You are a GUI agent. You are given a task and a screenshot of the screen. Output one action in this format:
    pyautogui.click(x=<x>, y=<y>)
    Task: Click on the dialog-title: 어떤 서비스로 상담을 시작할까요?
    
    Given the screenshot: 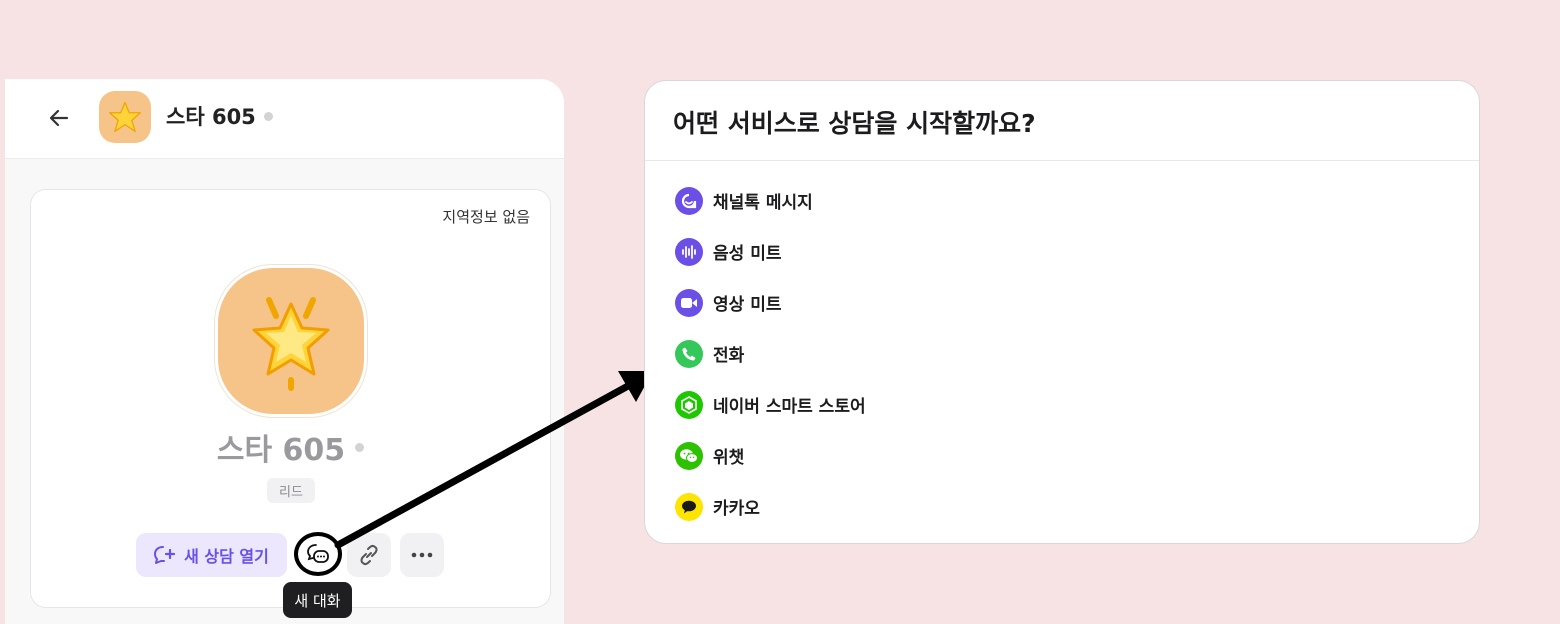 What is the action you would take?
    pyautogui.click(x=854, y=123)
    